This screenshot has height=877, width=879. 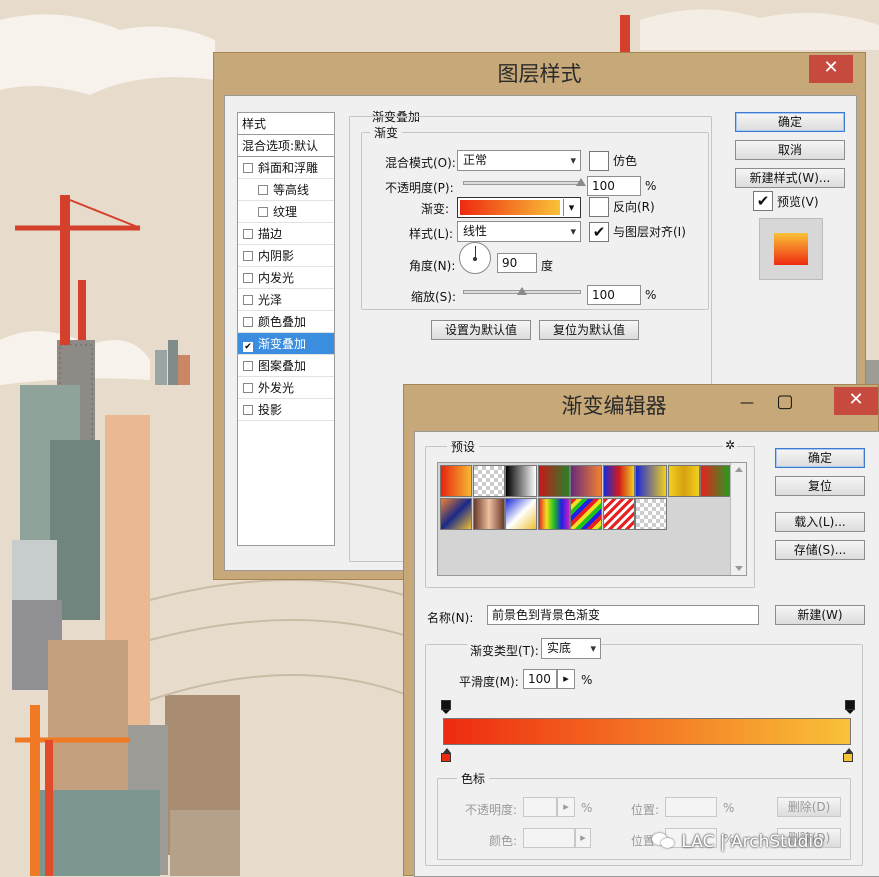 I want to click on stop-color-stepper: ▸, so click(x=583, y=838).